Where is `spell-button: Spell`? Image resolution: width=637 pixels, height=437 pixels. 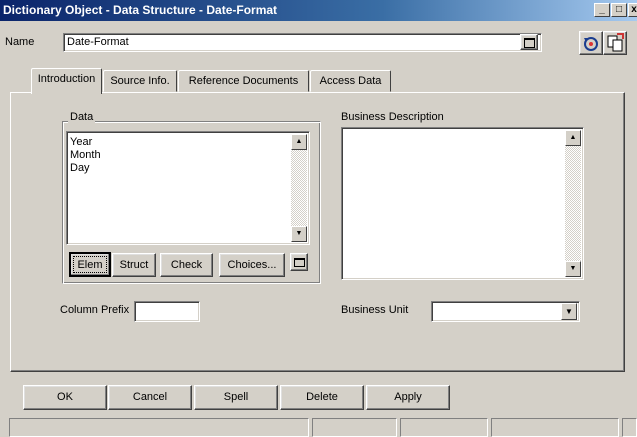 spell-button: Spell is located at coordinates (236, 397).